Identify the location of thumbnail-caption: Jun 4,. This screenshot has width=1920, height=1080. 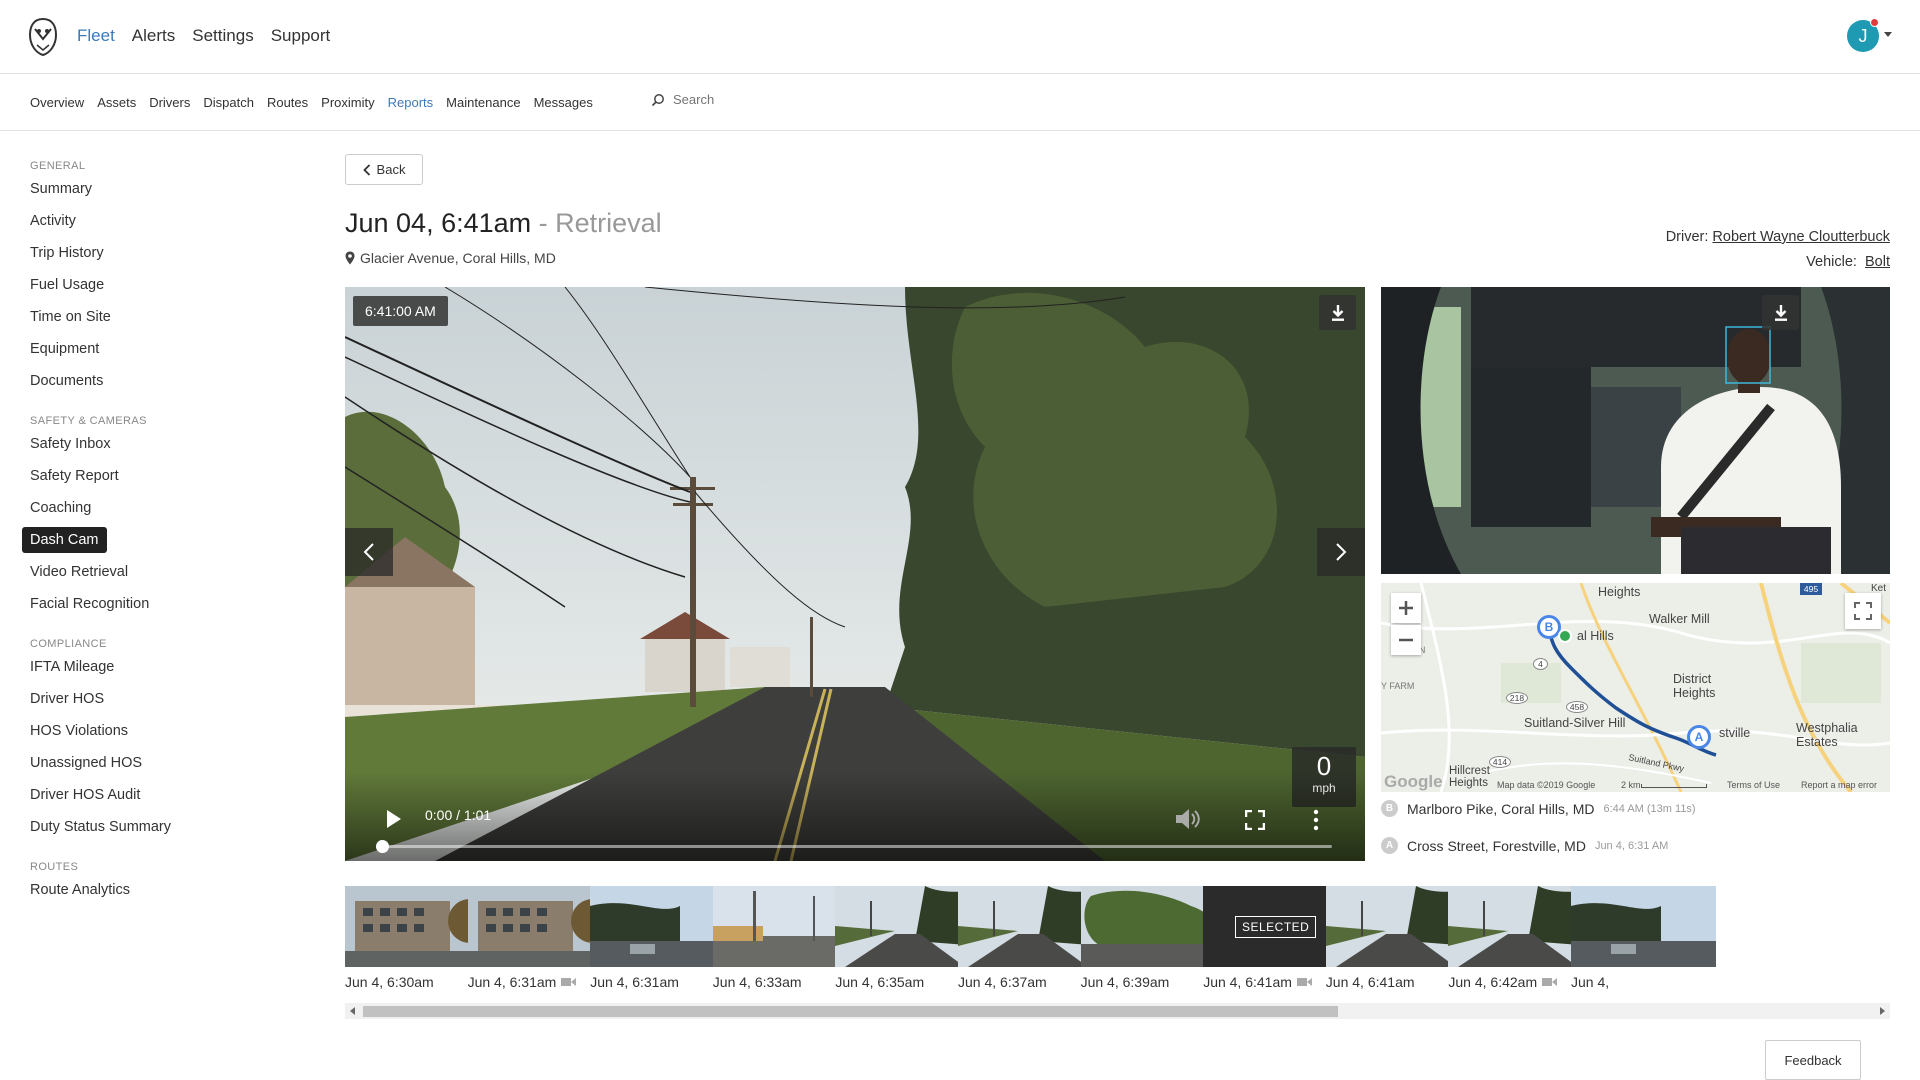
(1643, 982).